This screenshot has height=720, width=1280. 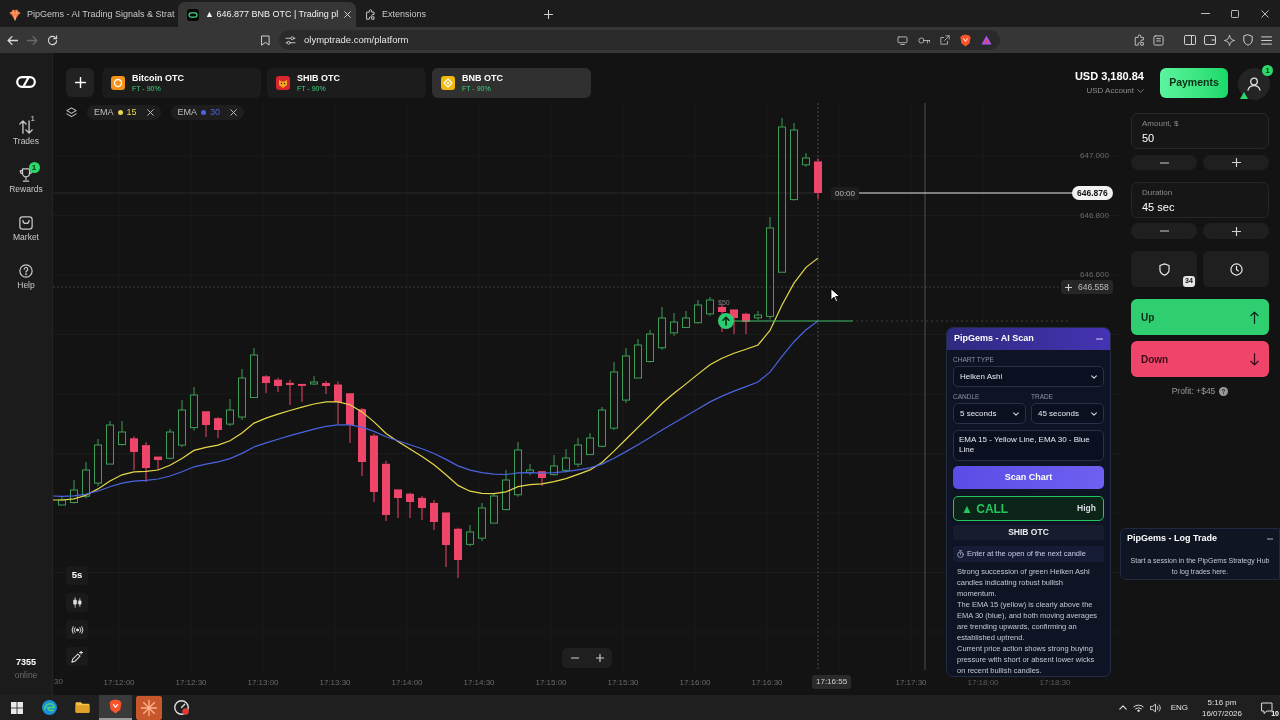 I want to click on indicator-name: EMA, so click(x=187, y=112).